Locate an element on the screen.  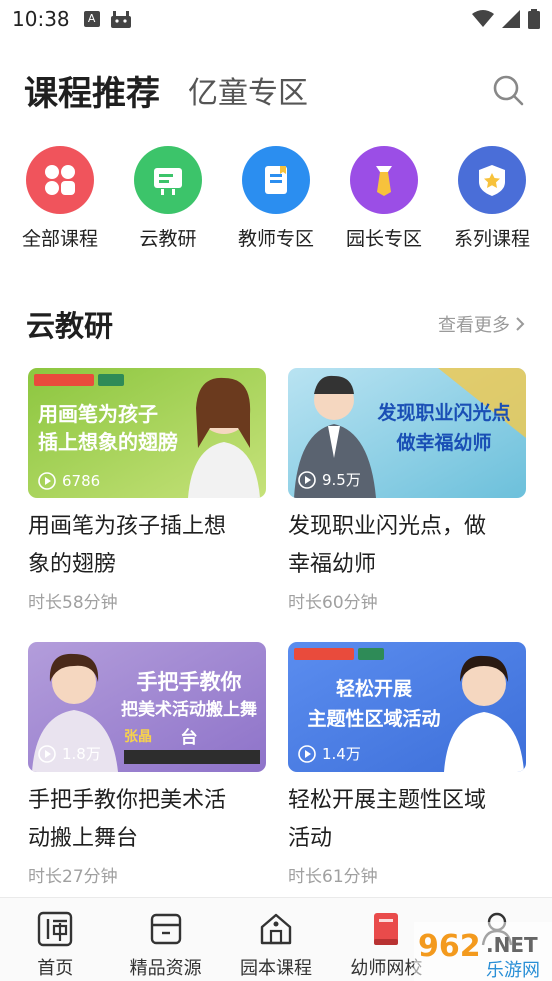
status-icons-right is located at coordinates (506, 19).